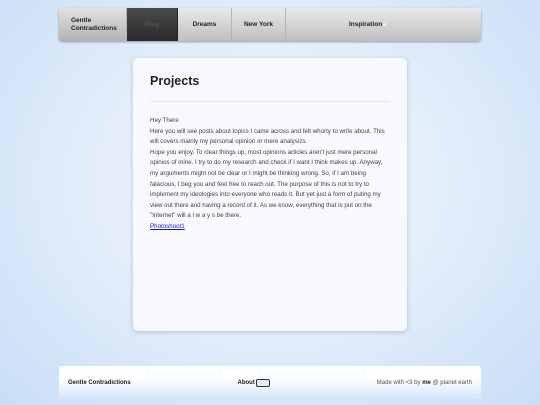  I want to click on about-badge-icon, so click(262, 382).